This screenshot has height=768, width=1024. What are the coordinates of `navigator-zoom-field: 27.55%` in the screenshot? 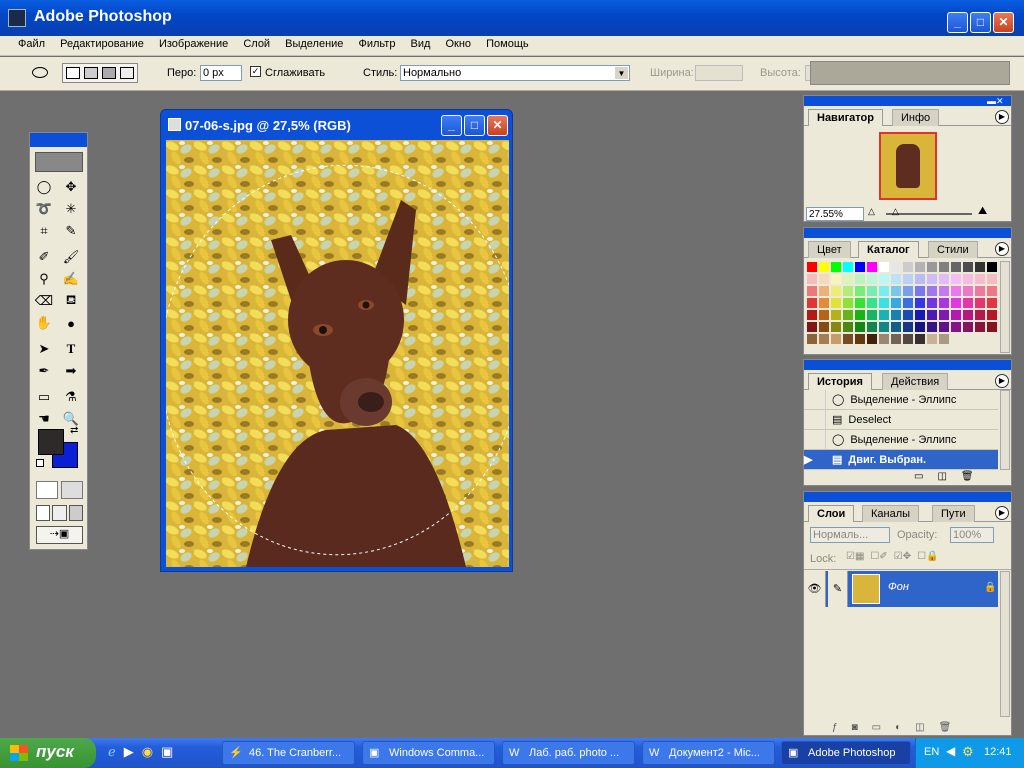 It's located at (835, 214).